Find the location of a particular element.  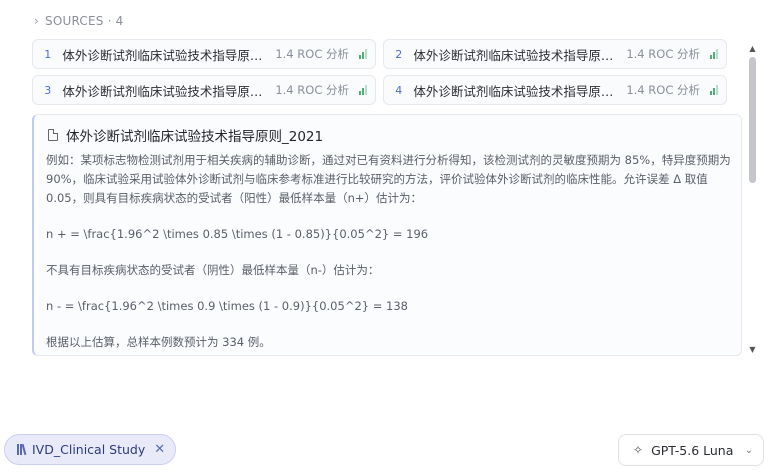

model-label: GPT-5.6 Luna is located at coordinates (692, 450).